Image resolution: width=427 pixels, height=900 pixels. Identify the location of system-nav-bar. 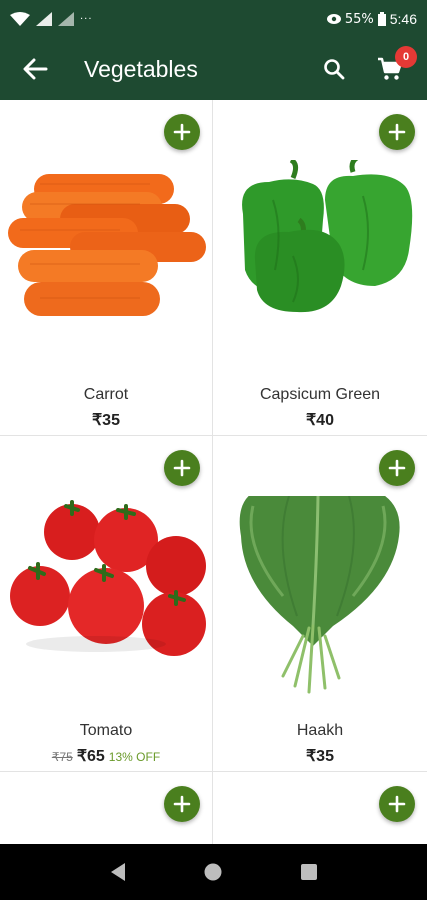
(213, 872).